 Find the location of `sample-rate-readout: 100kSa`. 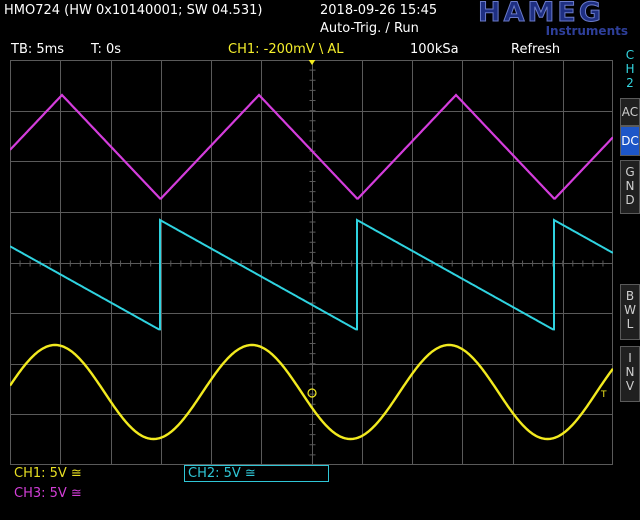

sample-rate-readout: 100kSa is located at coordinates (434, 49).